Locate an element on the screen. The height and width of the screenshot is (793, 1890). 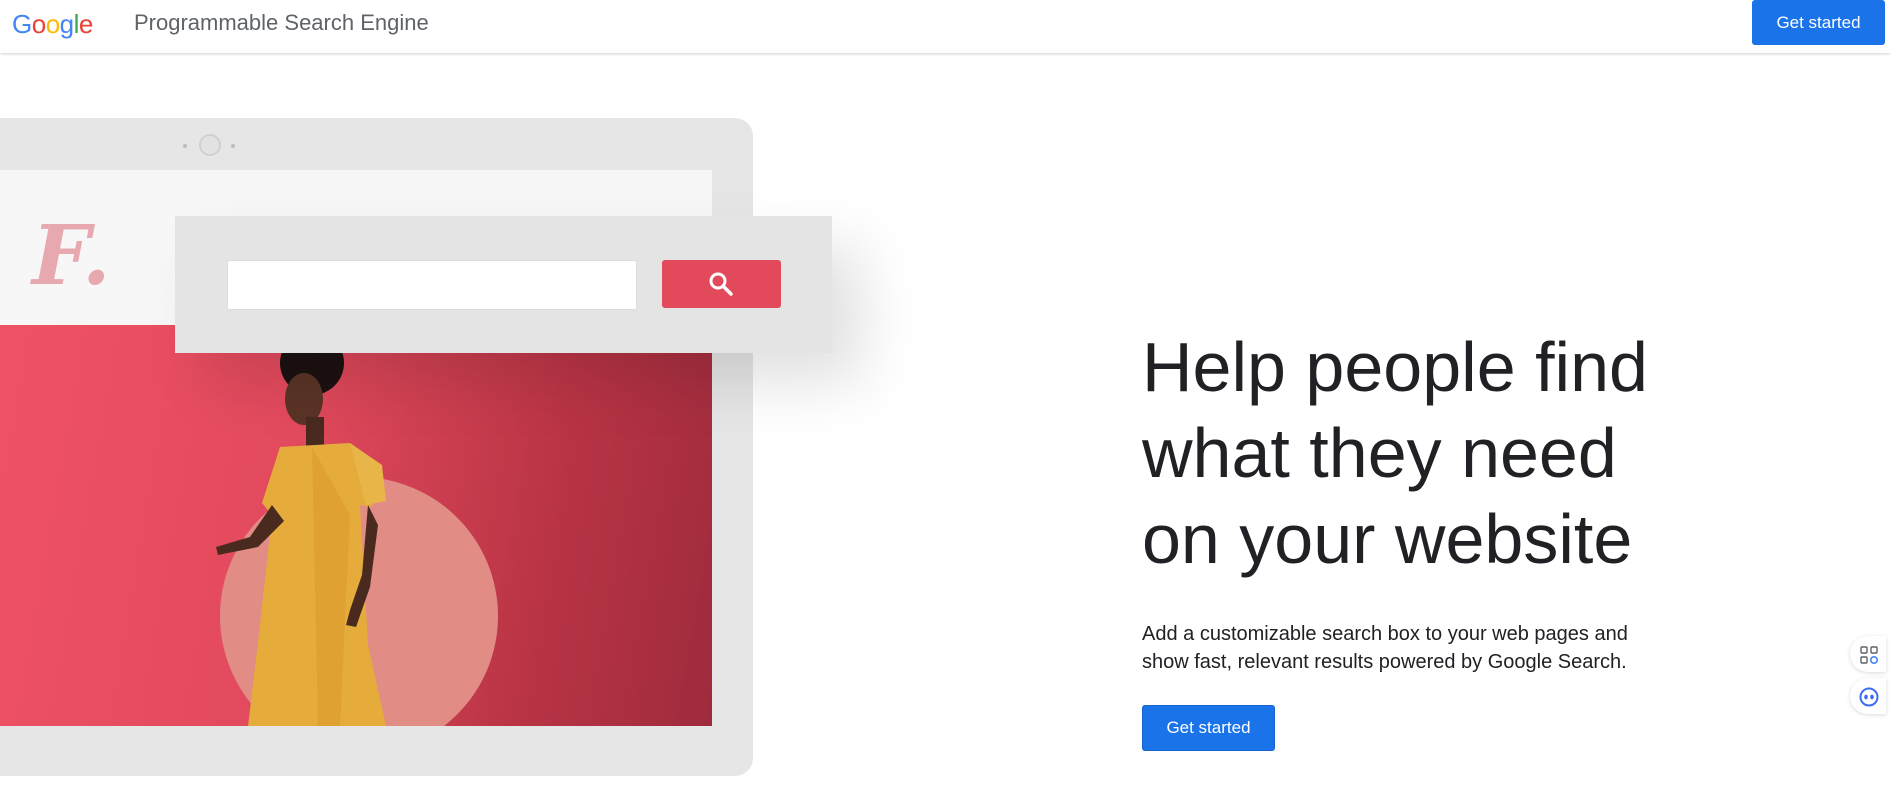
logo-letter: e is located at coordinates (85, 24).